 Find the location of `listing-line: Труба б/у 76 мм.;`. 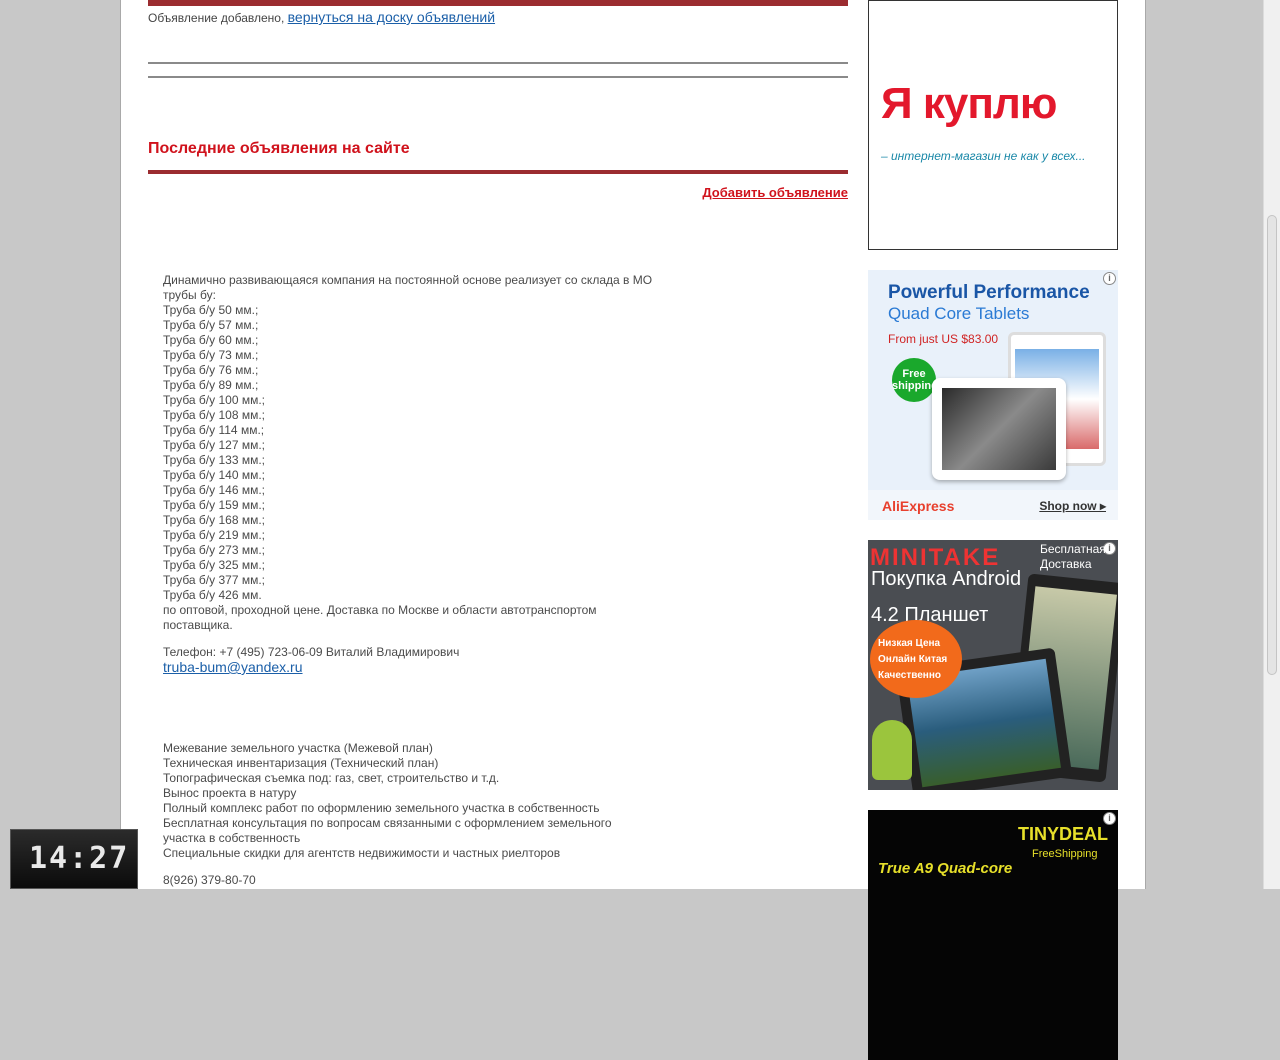

listing-line: Труба б/у 76 мм.; is located at coordinates (211, 370).